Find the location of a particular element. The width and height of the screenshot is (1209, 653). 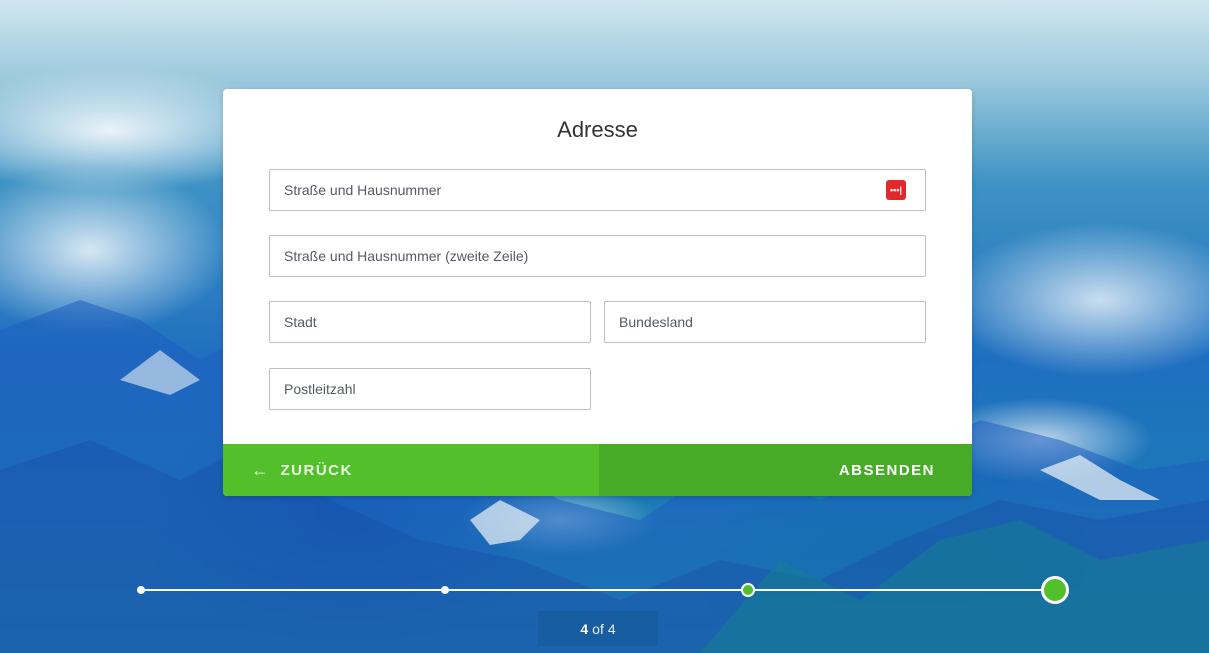

street2-input is located at coordinates (597, 256).